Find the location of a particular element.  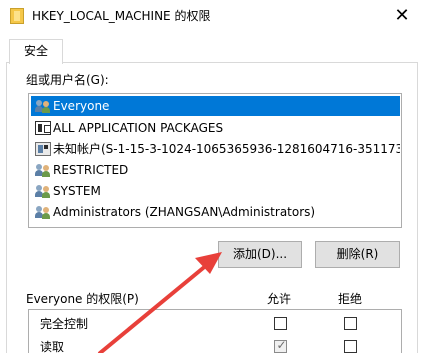

title-bar: HKEY_LOCAL_MACHINE 的权限 ✕ is located at coordinates (212, 16).